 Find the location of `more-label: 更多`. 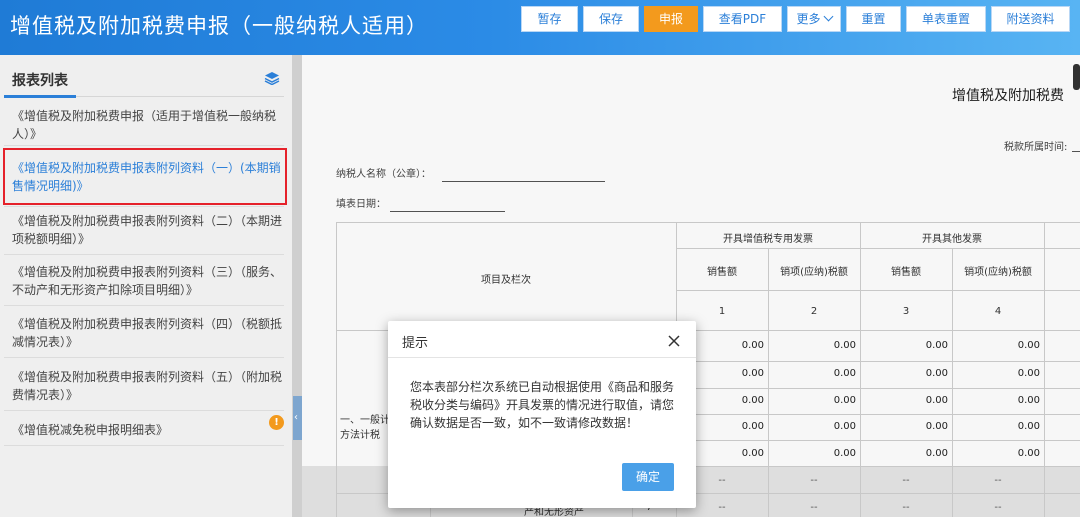

more-label: 更多 is located at coordinates (808, 19).